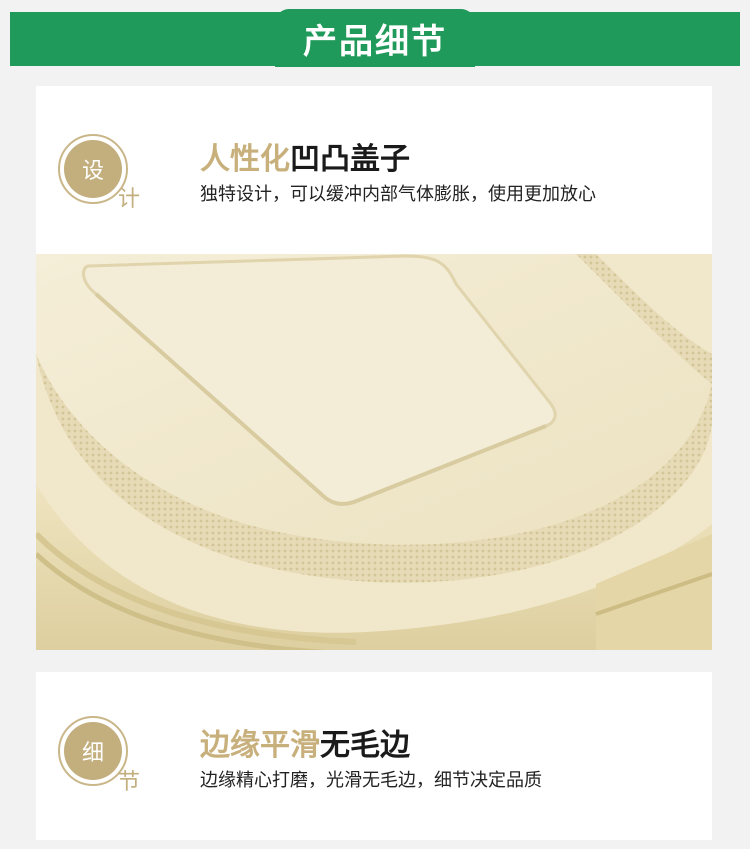 This screenshot has height=849, width=750. I want to click on feature-title-highlight: 边缘平滑, so click(260, 745).